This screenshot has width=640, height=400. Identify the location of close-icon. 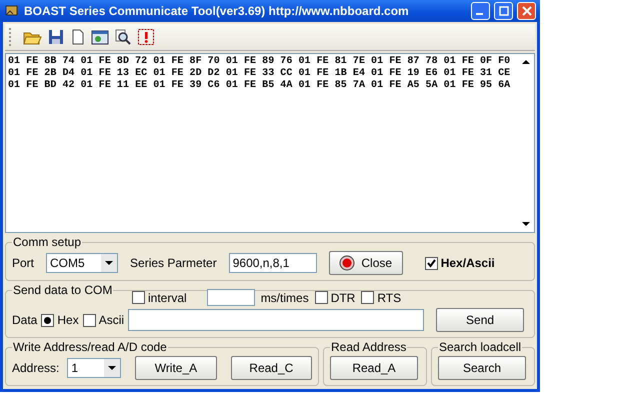
(527, 11).